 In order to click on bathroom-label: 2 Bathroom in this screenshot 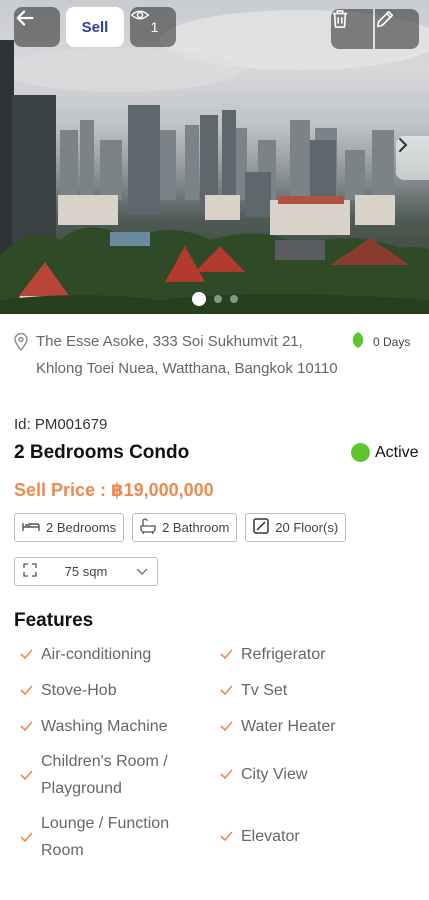, I will do `click(196, 527)`.